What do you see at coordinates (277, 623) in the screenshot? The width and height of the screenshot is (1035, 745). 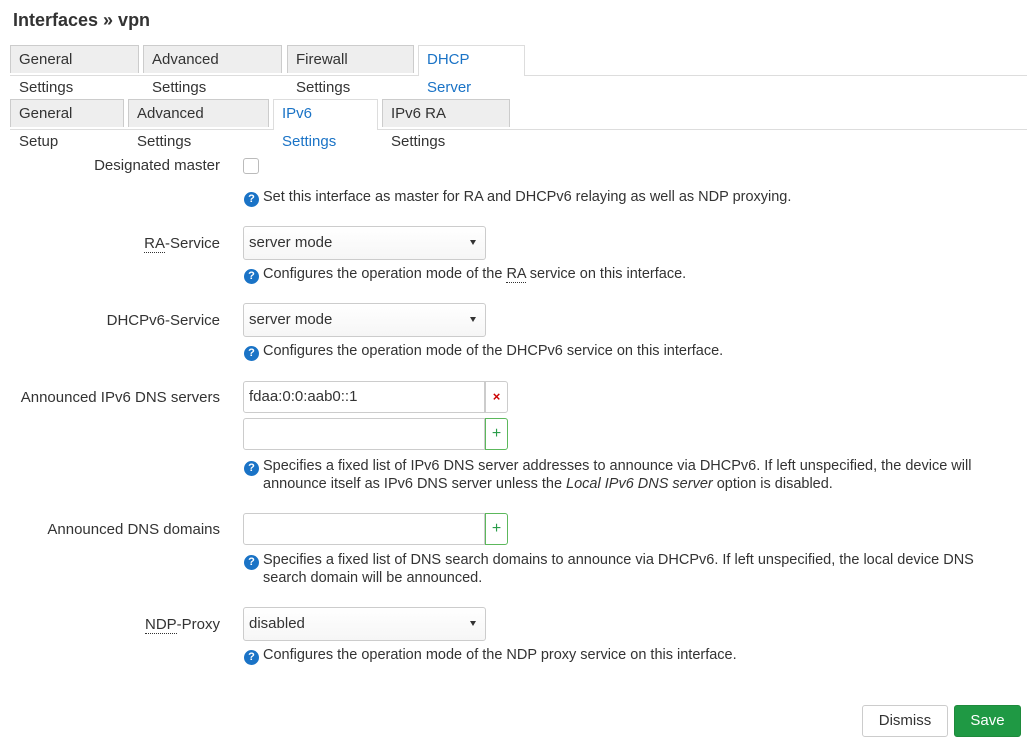 I see `ndp-proxy-value: disabled` at bounding box center [277, 623].